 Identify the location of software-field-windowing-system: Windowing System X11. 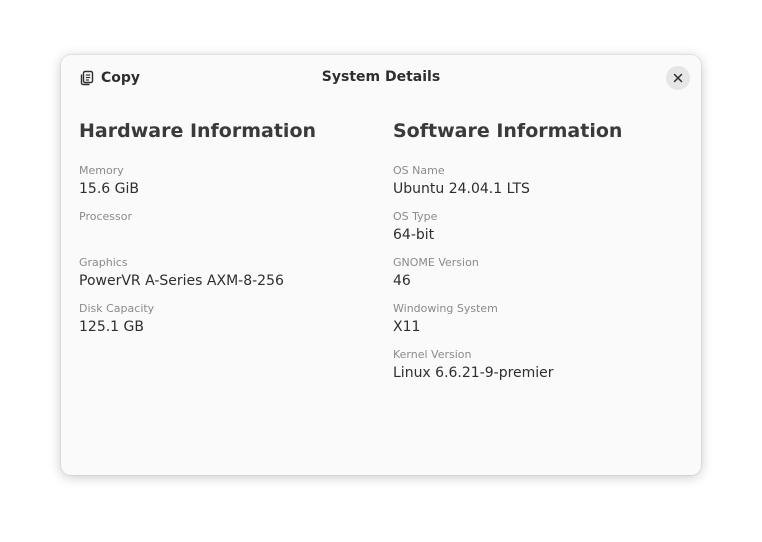
(538, 324).